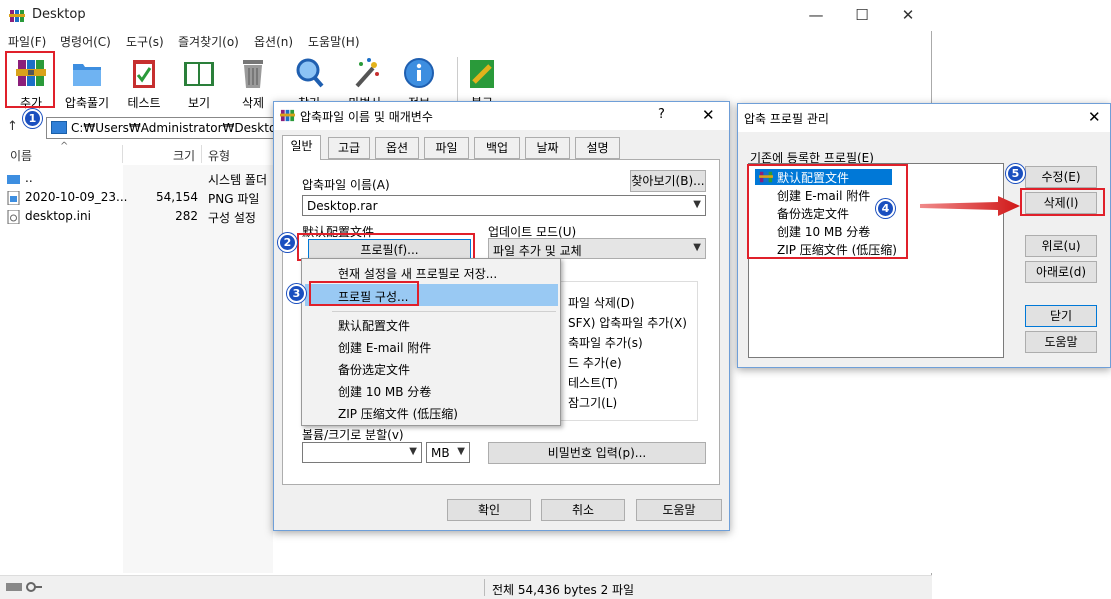  What do you see at coordinates (374, 369) in the screenshot?
I see `menu-profile-item: 备份选定文件` at bounding box center [374, 369].